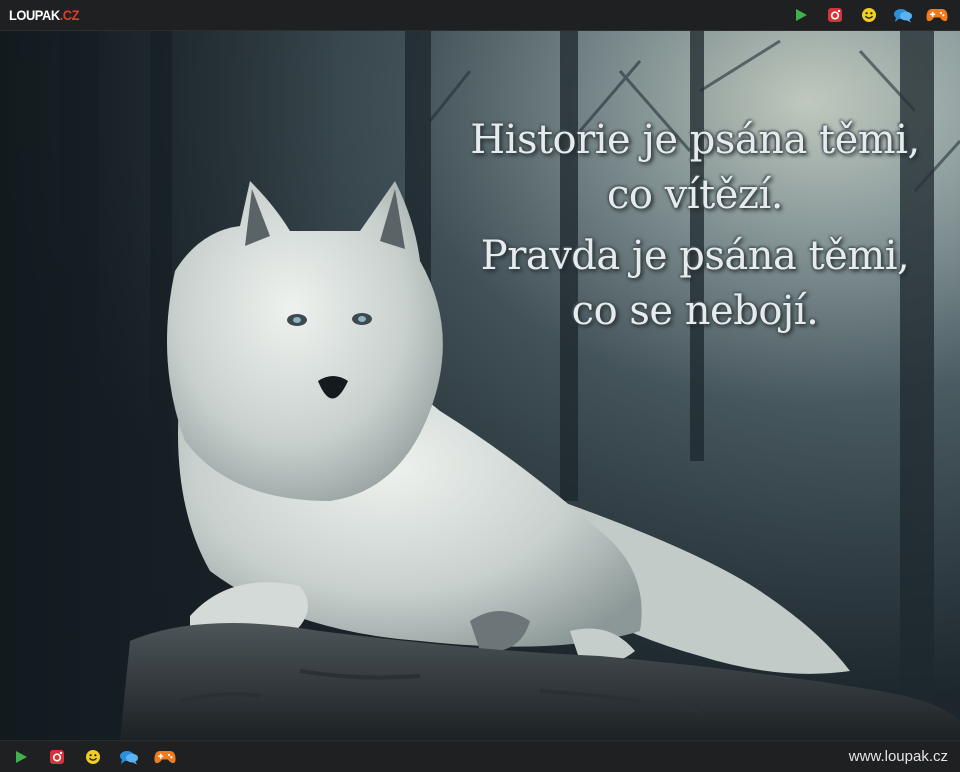 The width and height of the screenshot is (960, 772). I want to click on top-icon-nav, so click(869, 15).